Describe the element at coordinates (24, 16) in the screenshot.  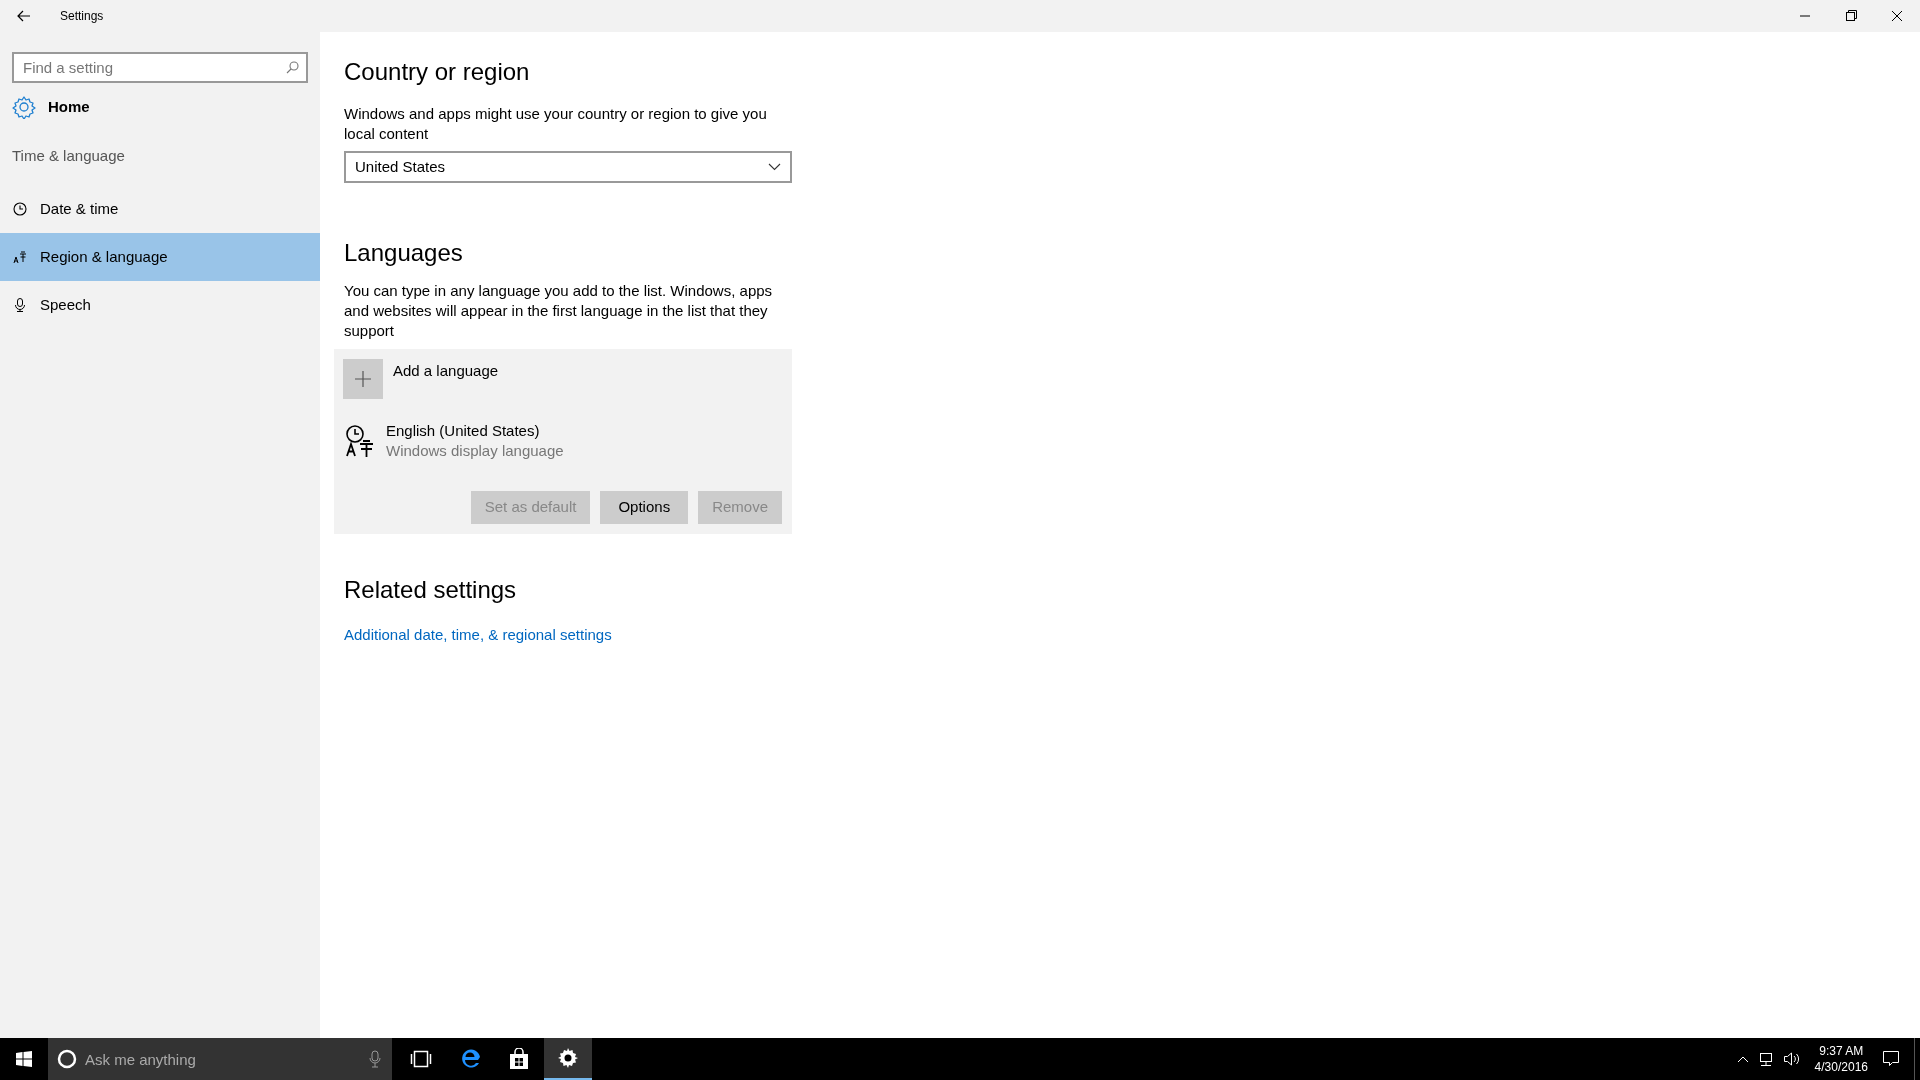
I see `back-icon` at that location.